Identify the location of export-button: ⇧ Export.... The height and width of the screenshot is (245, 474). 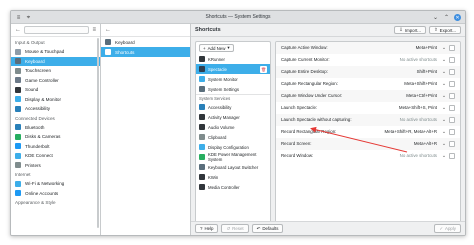
(444, 30).